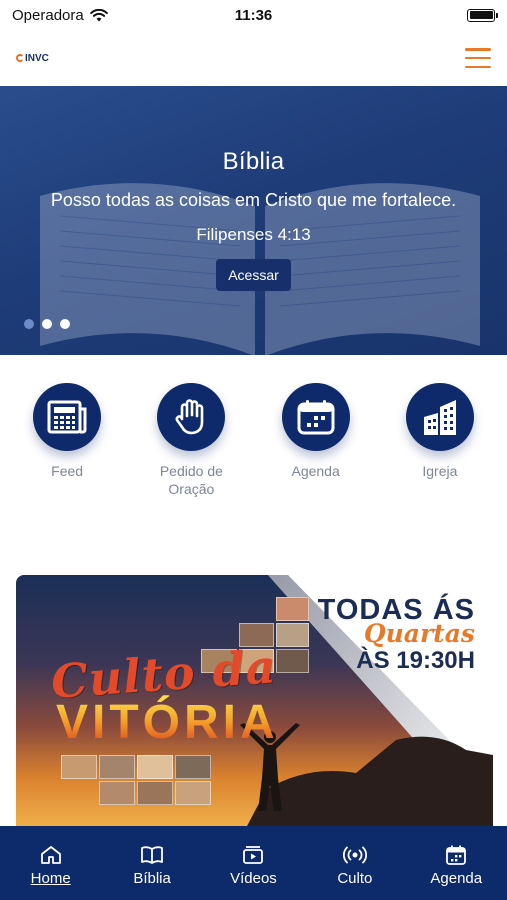  I want to click on newspaper-icon, so click(67, 417).